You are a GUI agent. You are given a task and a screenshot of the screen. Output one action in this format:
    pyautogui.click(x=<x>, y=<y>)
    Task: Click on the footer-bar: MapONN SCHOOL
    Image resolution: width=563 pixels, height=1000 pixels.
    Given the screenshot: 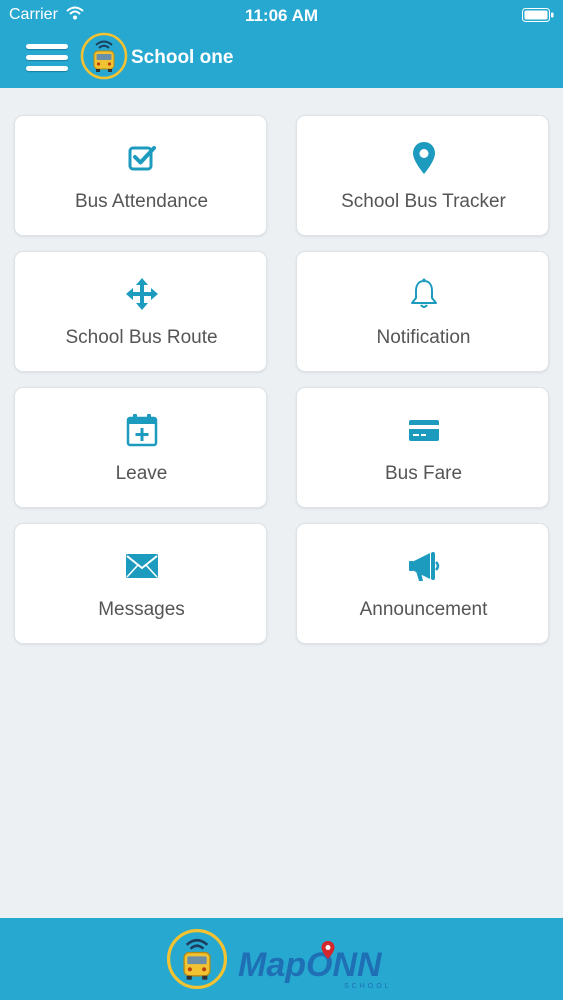 What is the action you would take?
    pyautogui.click(x=281, y=959)
    